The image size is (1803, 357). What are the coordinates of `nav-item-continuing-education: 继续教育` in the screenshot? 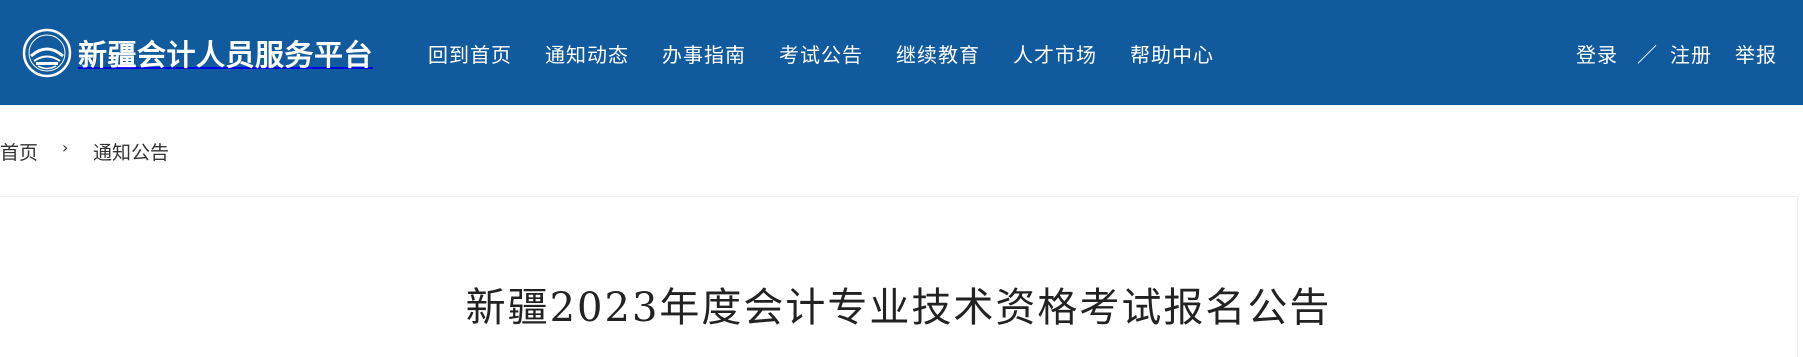 It's located at (938, 53).